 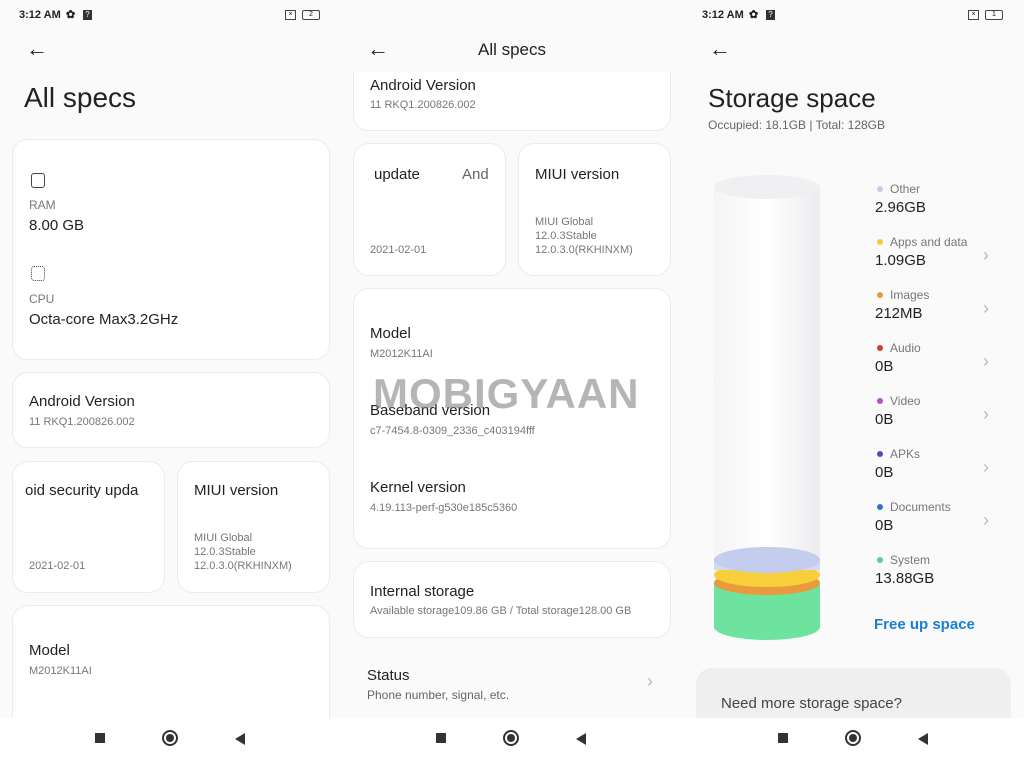 I want to click on miui-line: 12.0.3.0(RKHINXM), so click(x=584, y=250).